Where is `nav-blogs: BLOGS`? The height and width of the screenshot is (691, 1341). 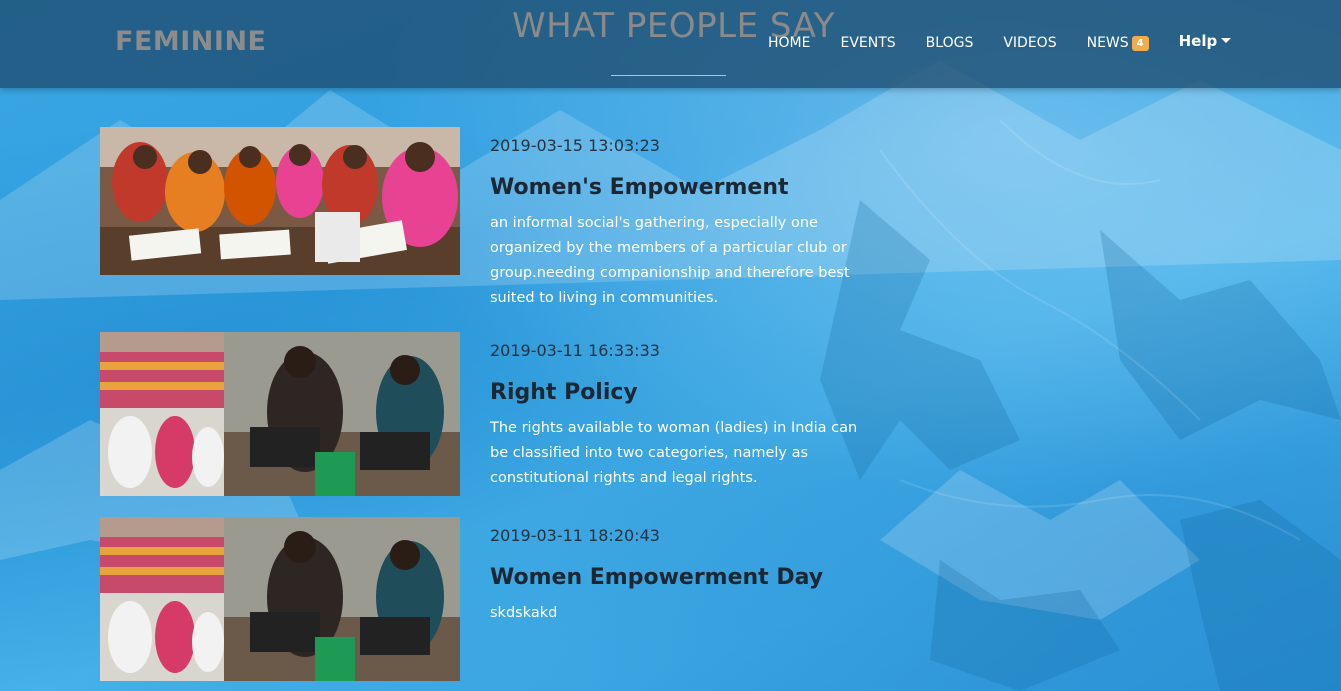 nav-blogs: BLOGS is located at coordinates (950, 43).